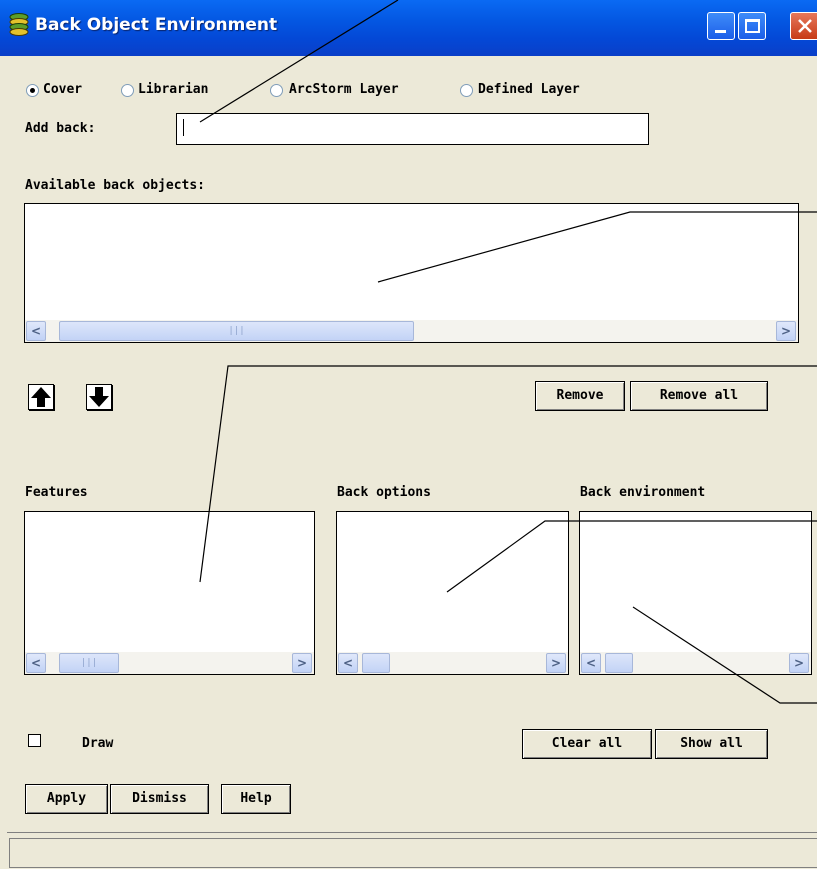 This screenshot has width=817, height=869. I want to click on close-icon, so click(805, 26).